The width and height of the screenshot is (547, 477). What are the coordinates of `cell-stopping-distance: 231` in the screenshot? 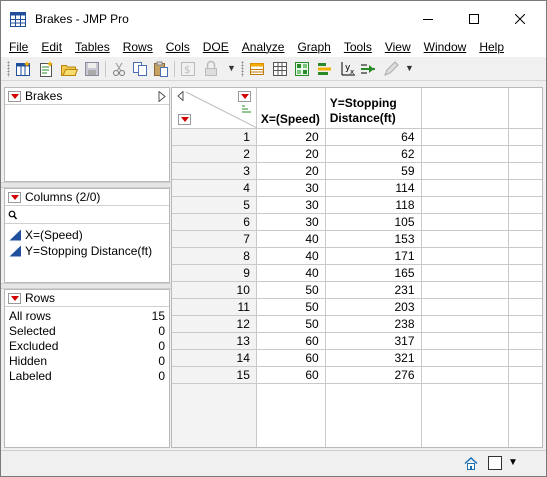 It's located at (373, 290).